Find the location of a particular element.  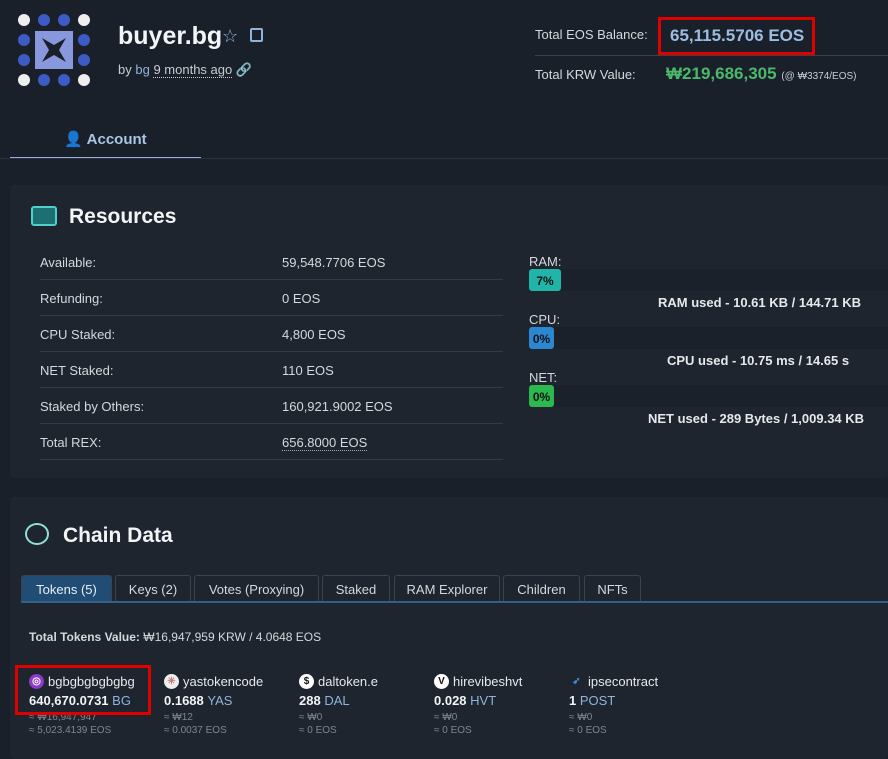

net-label: NET: is located at coordinates (543, 377).